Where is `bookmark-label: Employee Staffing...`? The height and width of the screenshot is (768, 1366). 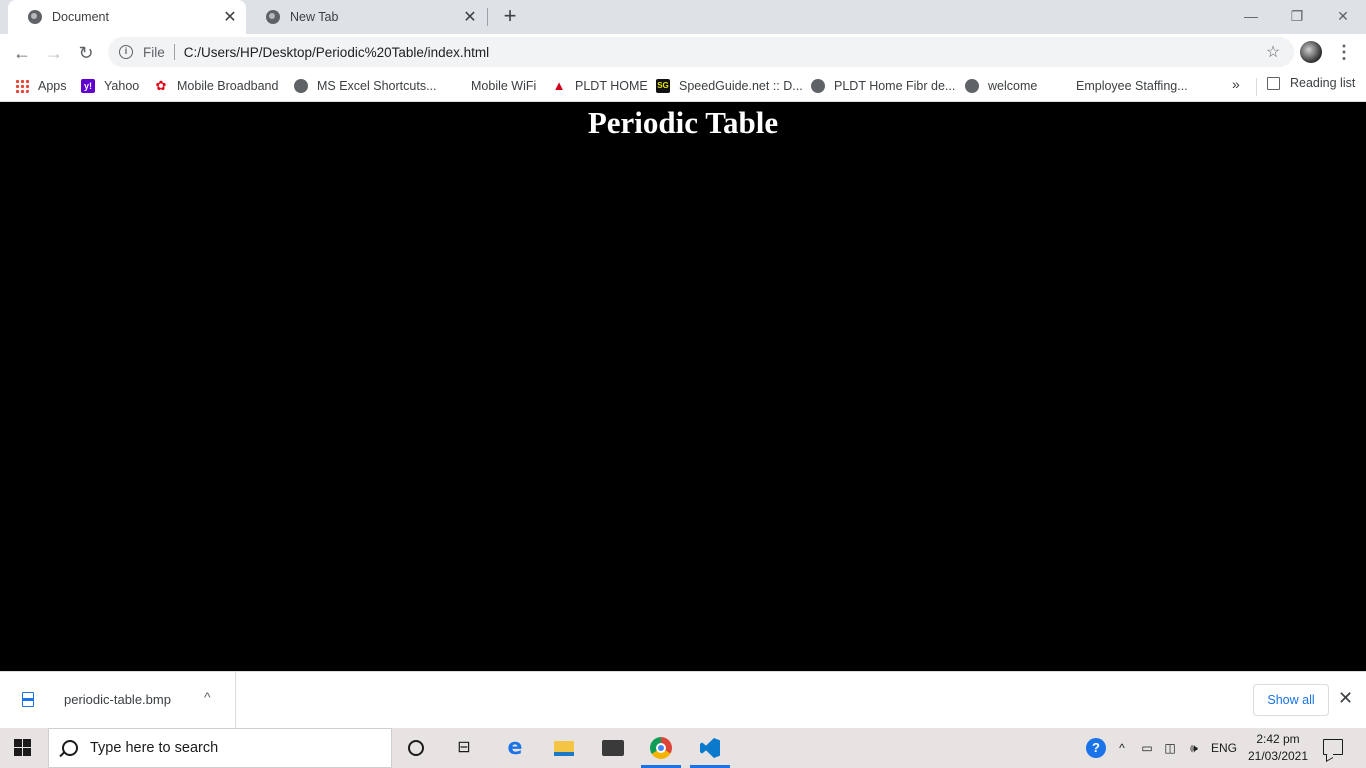 bookmark-label: Employee Staffing... is located at coordinates (1132, 86).